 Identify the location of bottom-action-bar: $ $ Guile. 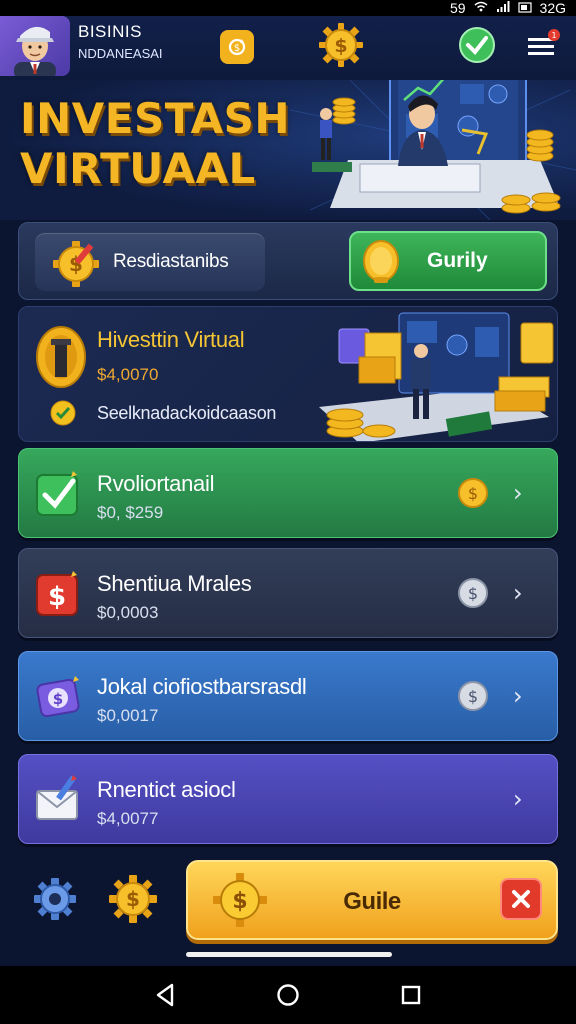
(288, 911).